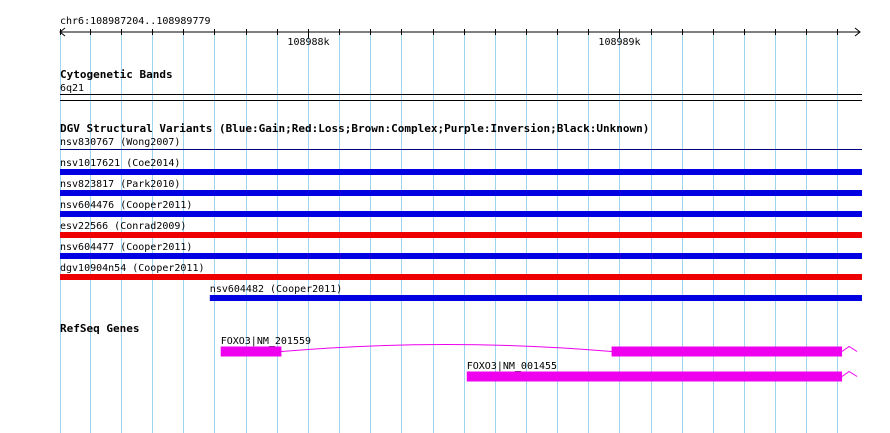  Describe the element at coordinates (266, 341) in the screenshot. I see `gene-label: FOXO3|NM_201559` at that location.